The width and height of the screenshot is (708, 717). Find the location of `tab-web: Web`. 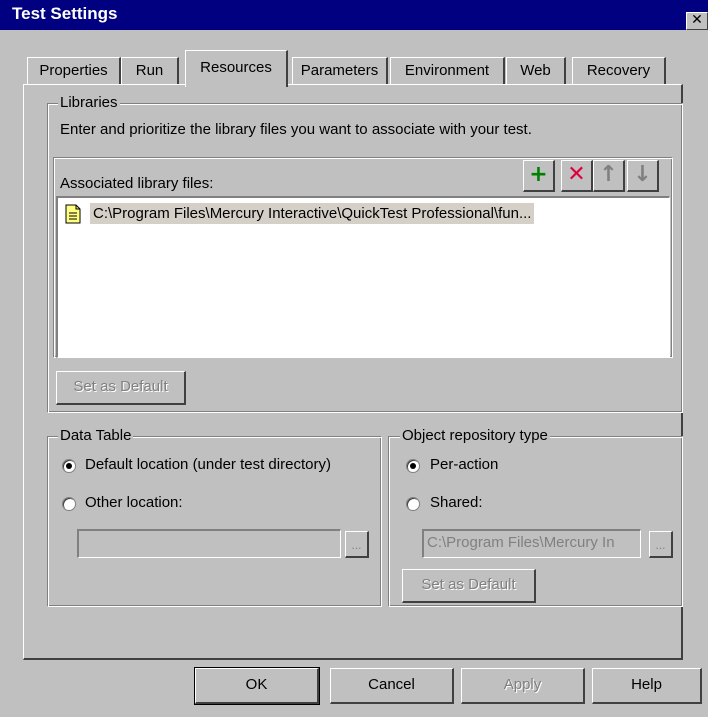

tab-web: Web is located at coordinates (536, 71).